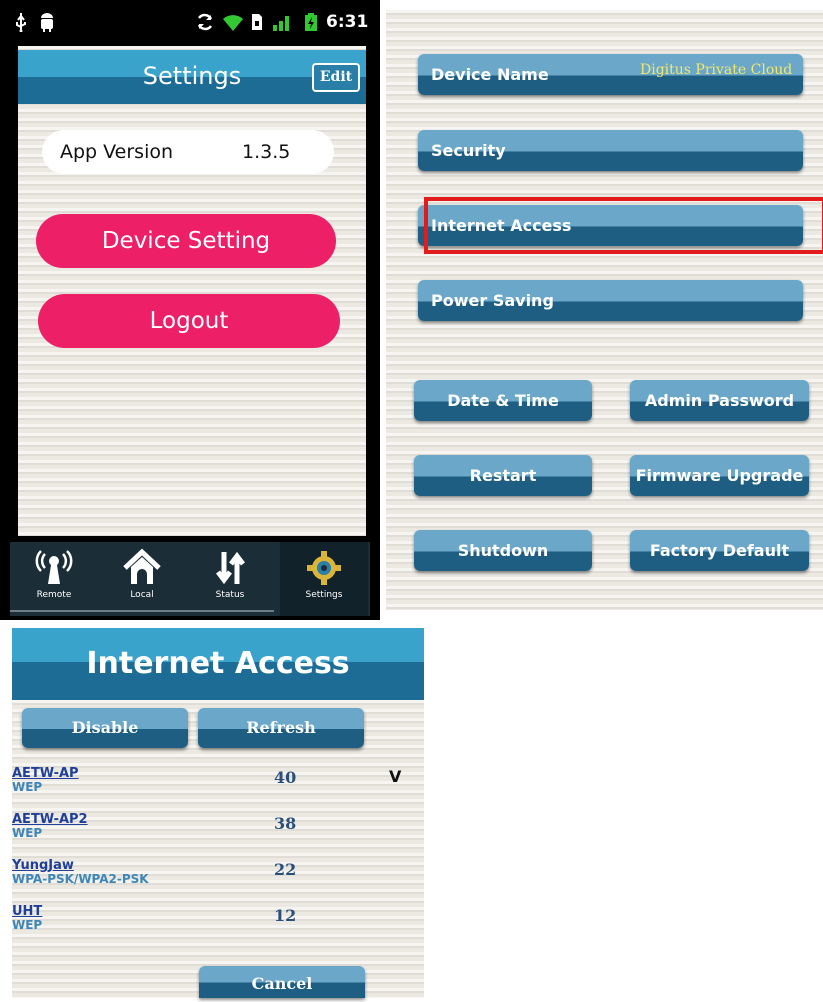  What do you see at coordinates (43, 865) in the screenshot?
I see `network-ssid: YungJaw` at bounding box center [43, 865].